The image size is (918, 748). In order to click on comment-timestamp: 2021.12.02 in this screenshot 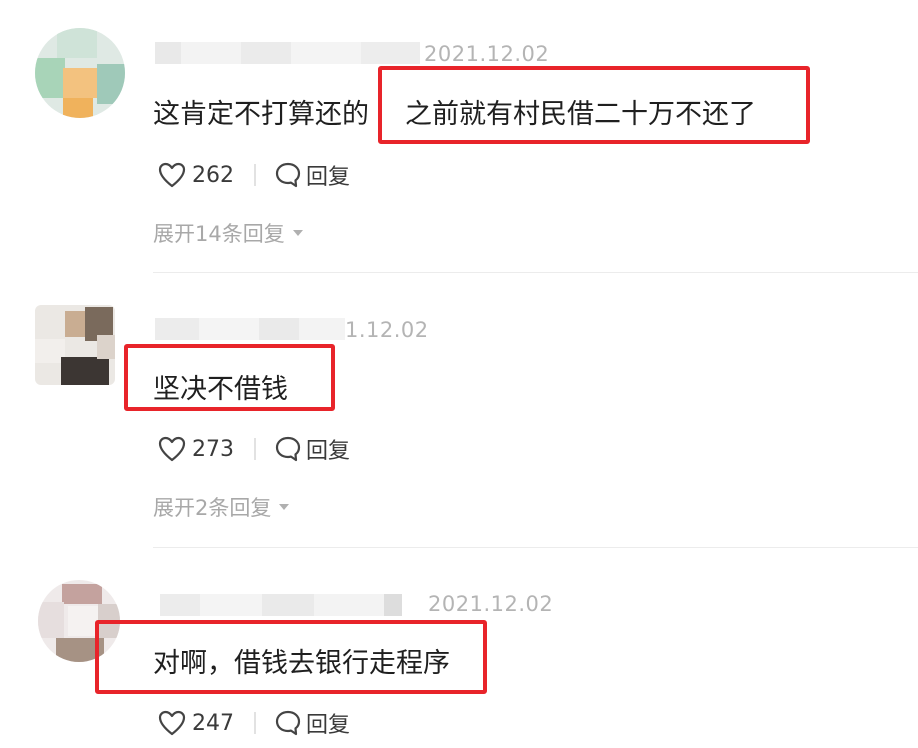, I will do `click(491, 604)`.